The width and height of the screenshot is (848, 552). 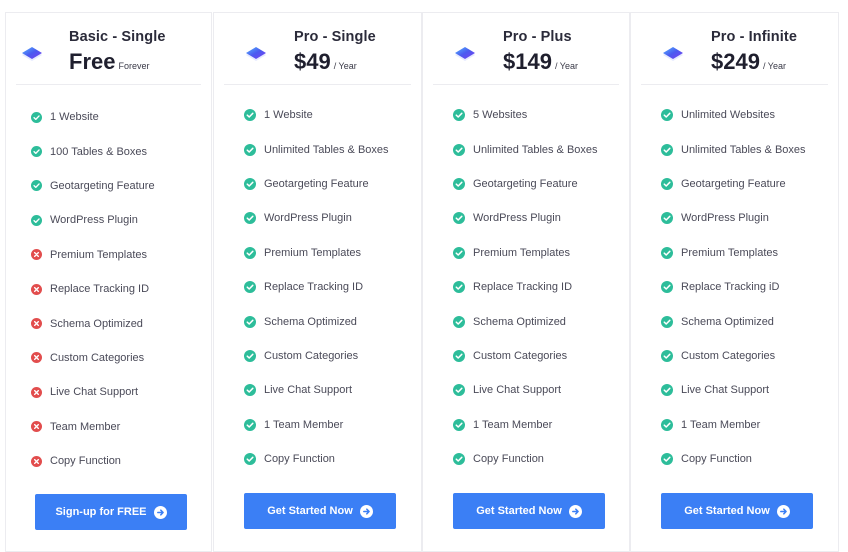 What do you see at coordinates (335, 37) in the screenshot?
I see `plan-name: Pro - Single` at bounding box center [335, 37].